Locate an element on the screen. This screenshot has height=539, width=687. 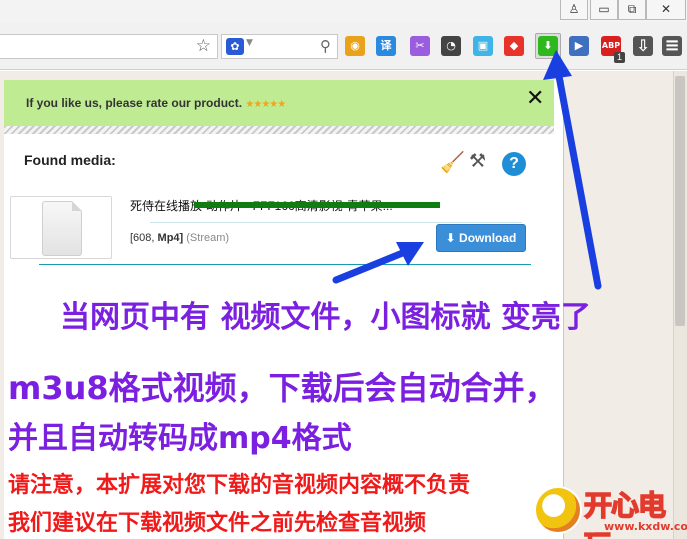
download-button-label: Download is located at coordinates (488, 238).